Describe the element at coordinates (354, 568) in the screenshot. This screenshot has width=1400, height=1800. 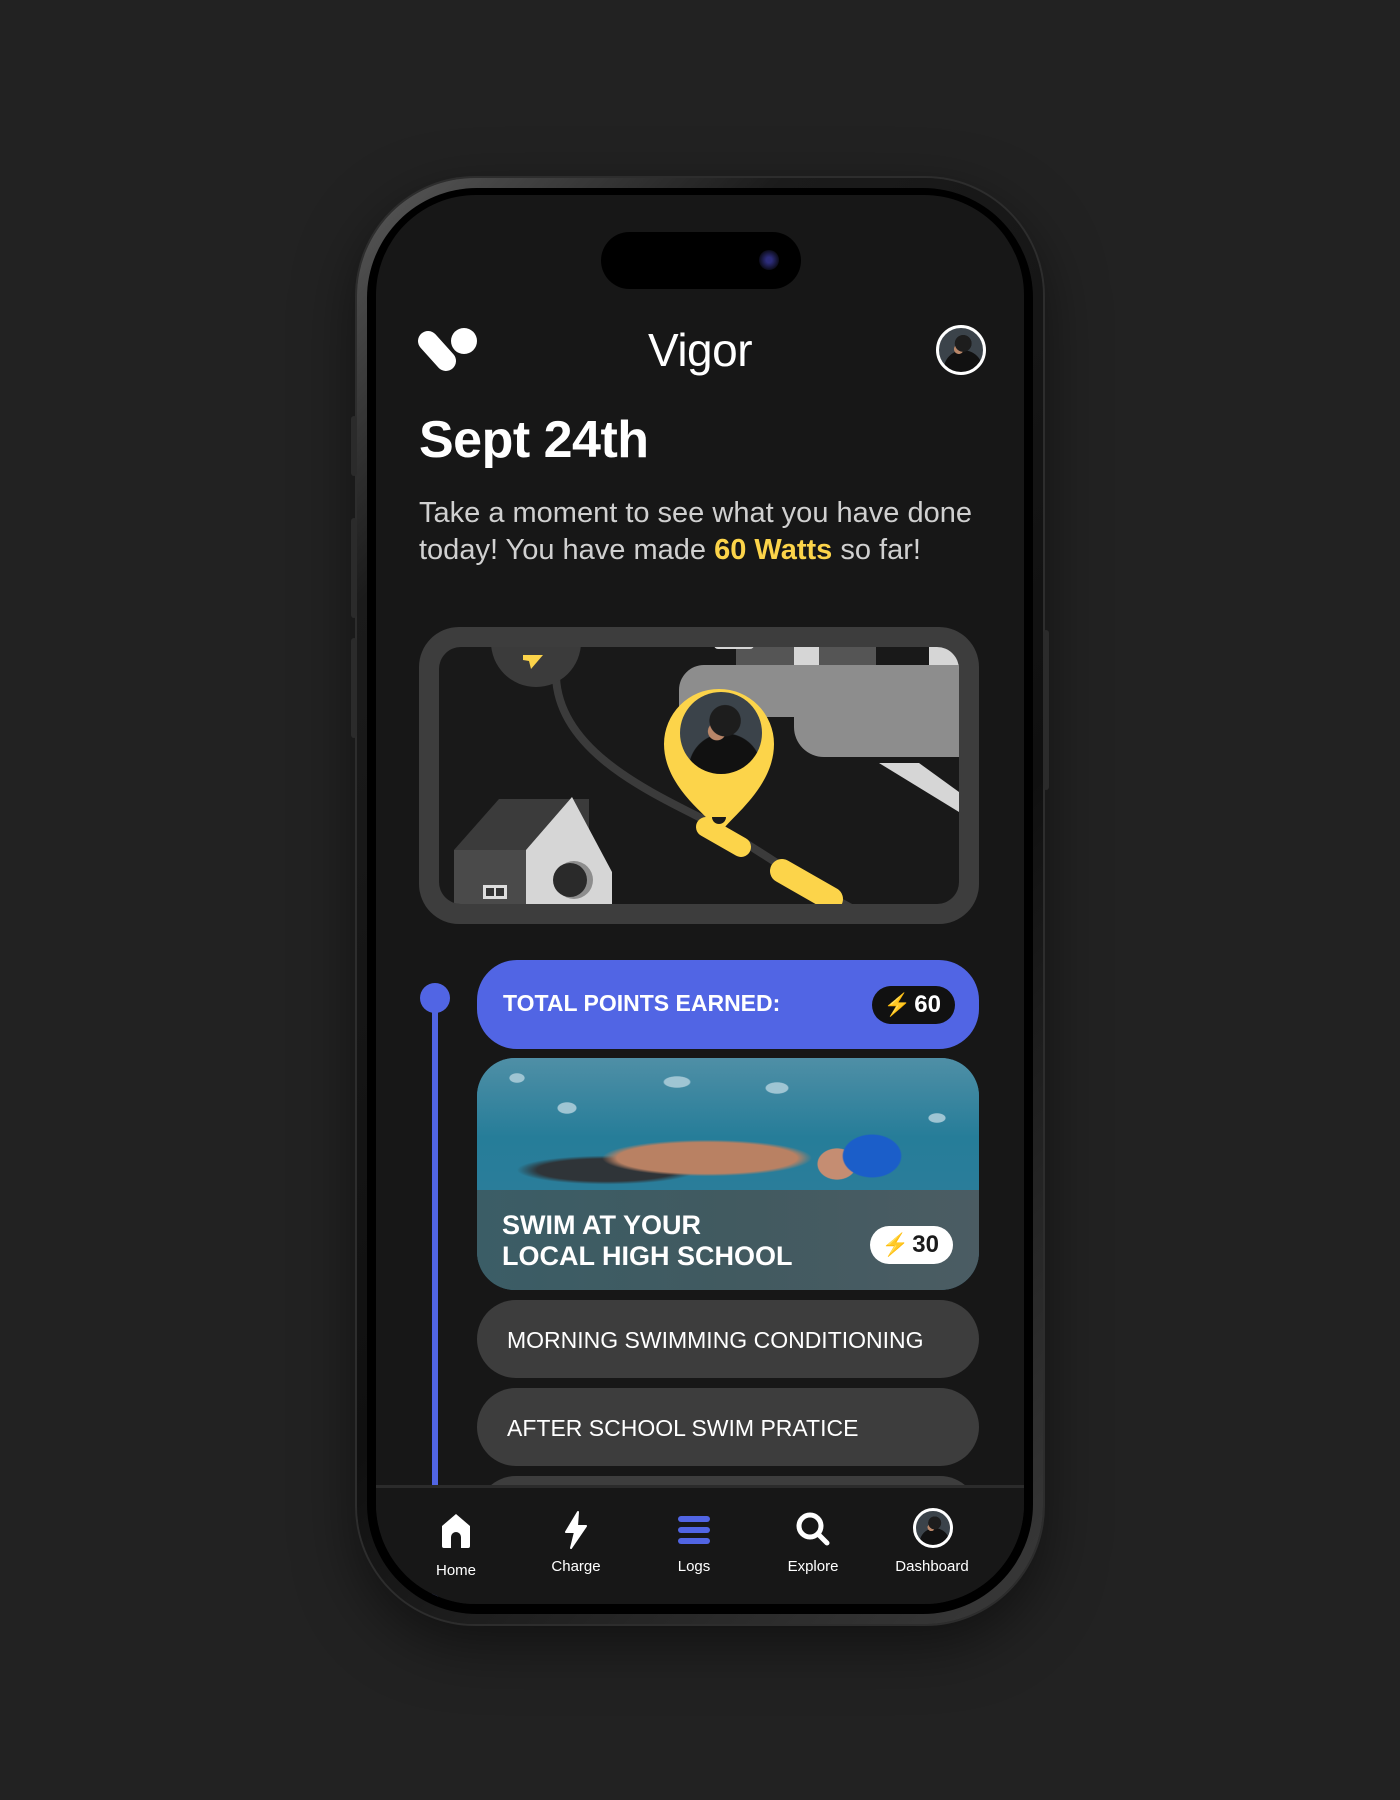
I see `volume-up-button` at that location.